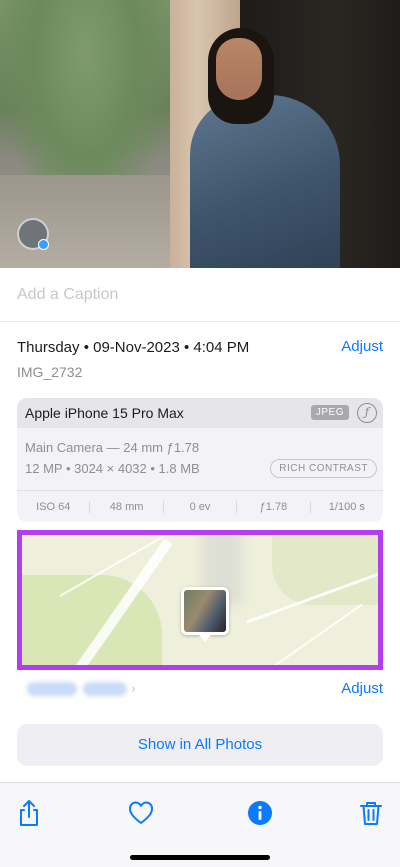 The height and width of the screenshot is (867, 400). I want to click on caption-field: Add a Caption, so click(200, 295).